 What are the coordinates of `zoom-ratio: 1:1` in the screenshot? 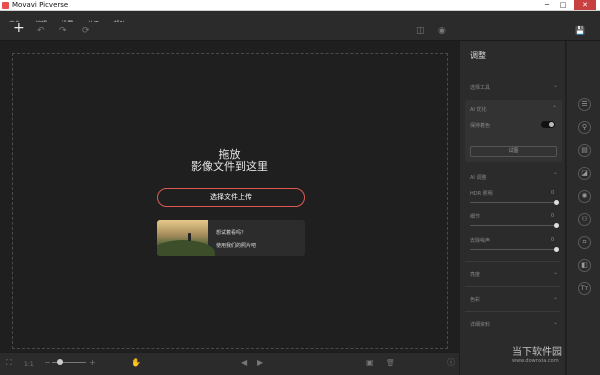 It's located at (29, 365).